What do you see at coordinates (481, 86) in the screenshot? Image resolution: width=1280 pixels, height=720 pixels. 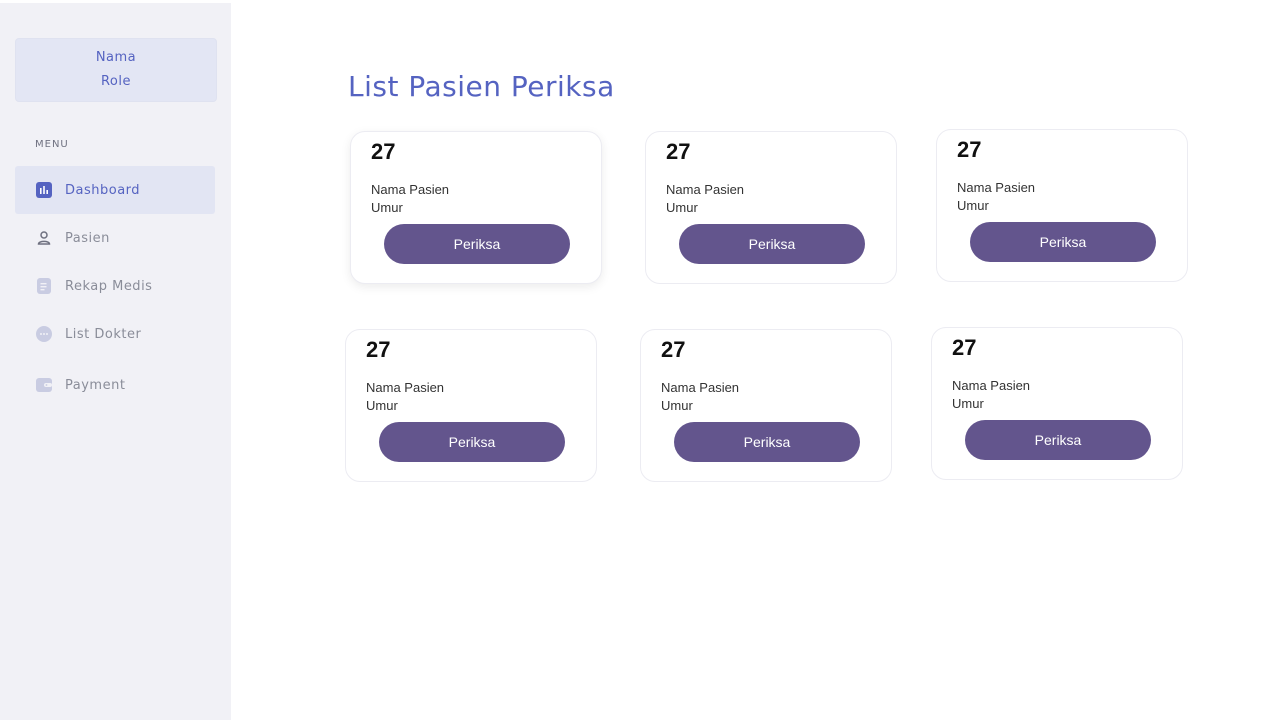 I see `page-title: List Pasien Periksa` at bounding box center [481, 86].